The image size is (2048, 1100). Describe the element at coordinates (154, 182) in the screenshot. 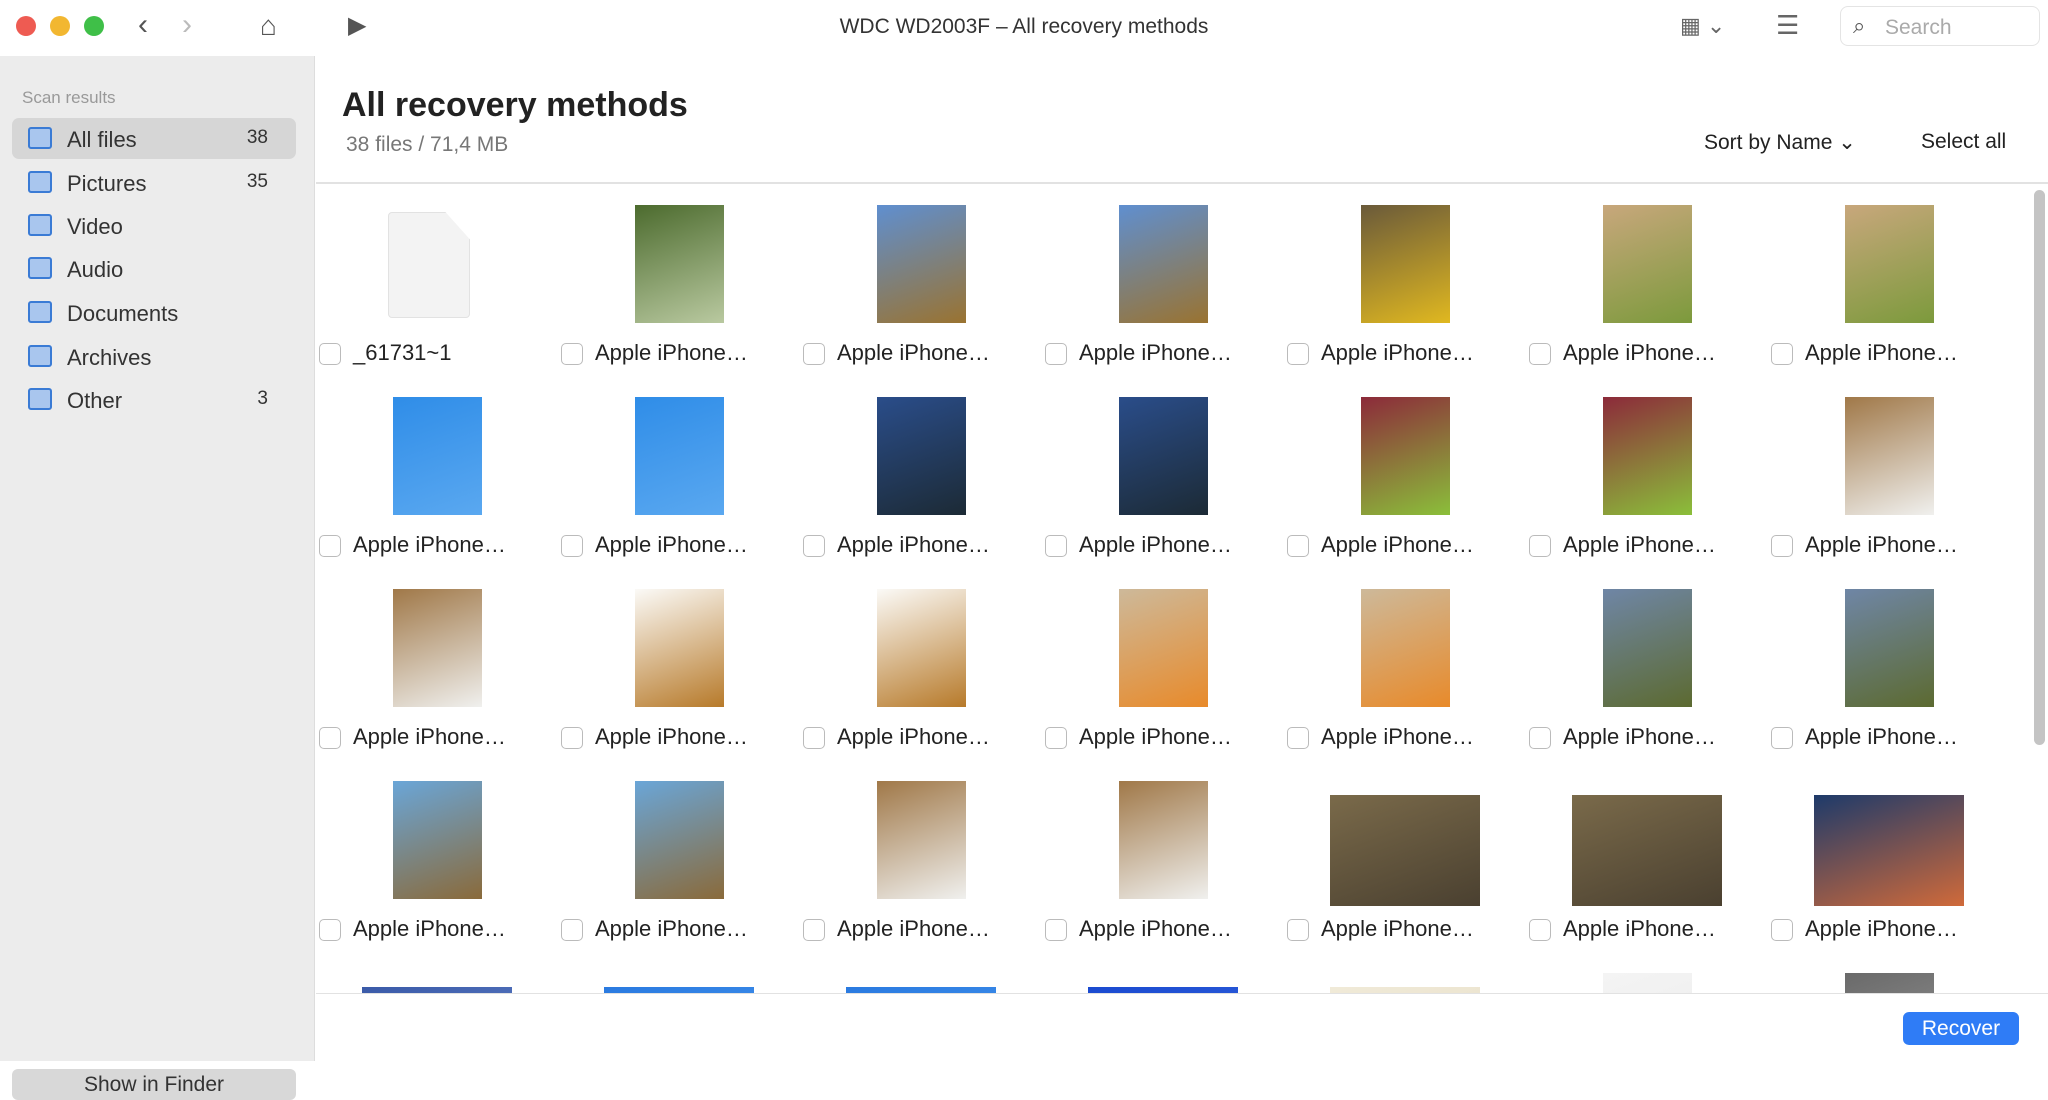

I see `sidebar-item-pictures: Pictures 35` at that location.